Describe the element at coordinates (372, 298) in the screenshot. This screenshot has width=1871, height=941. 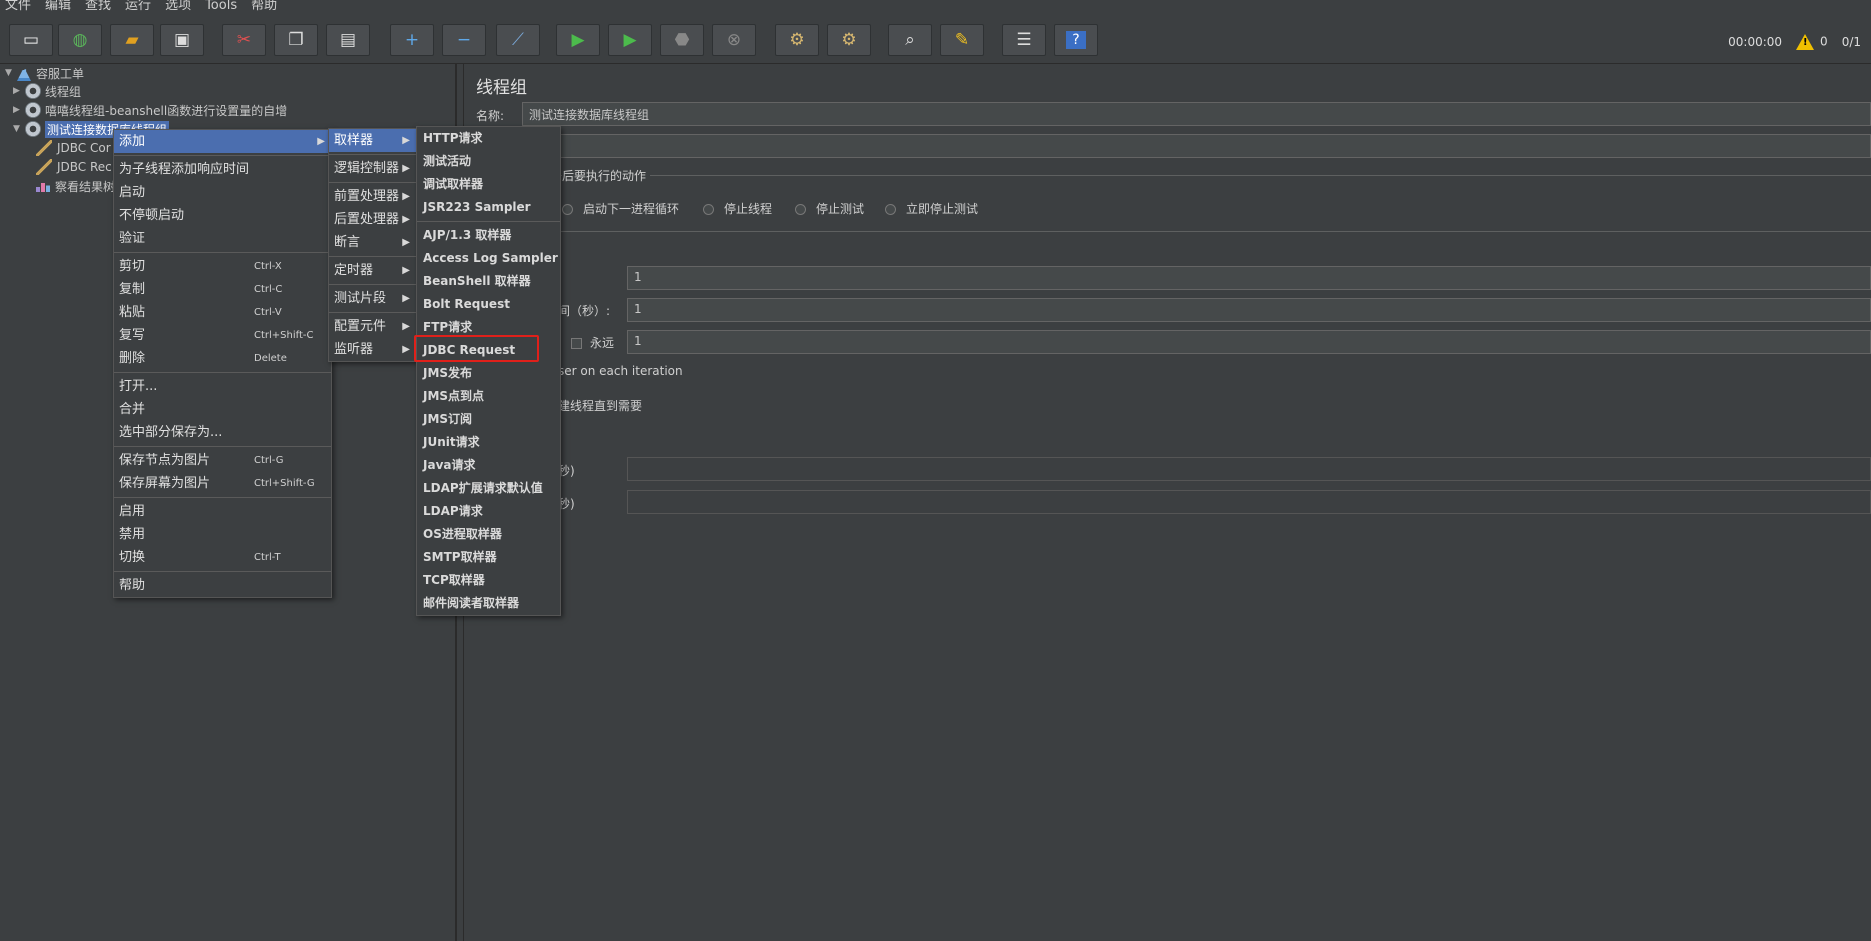
I see `add-submenu-item: 测试片段 ▶` at that location.